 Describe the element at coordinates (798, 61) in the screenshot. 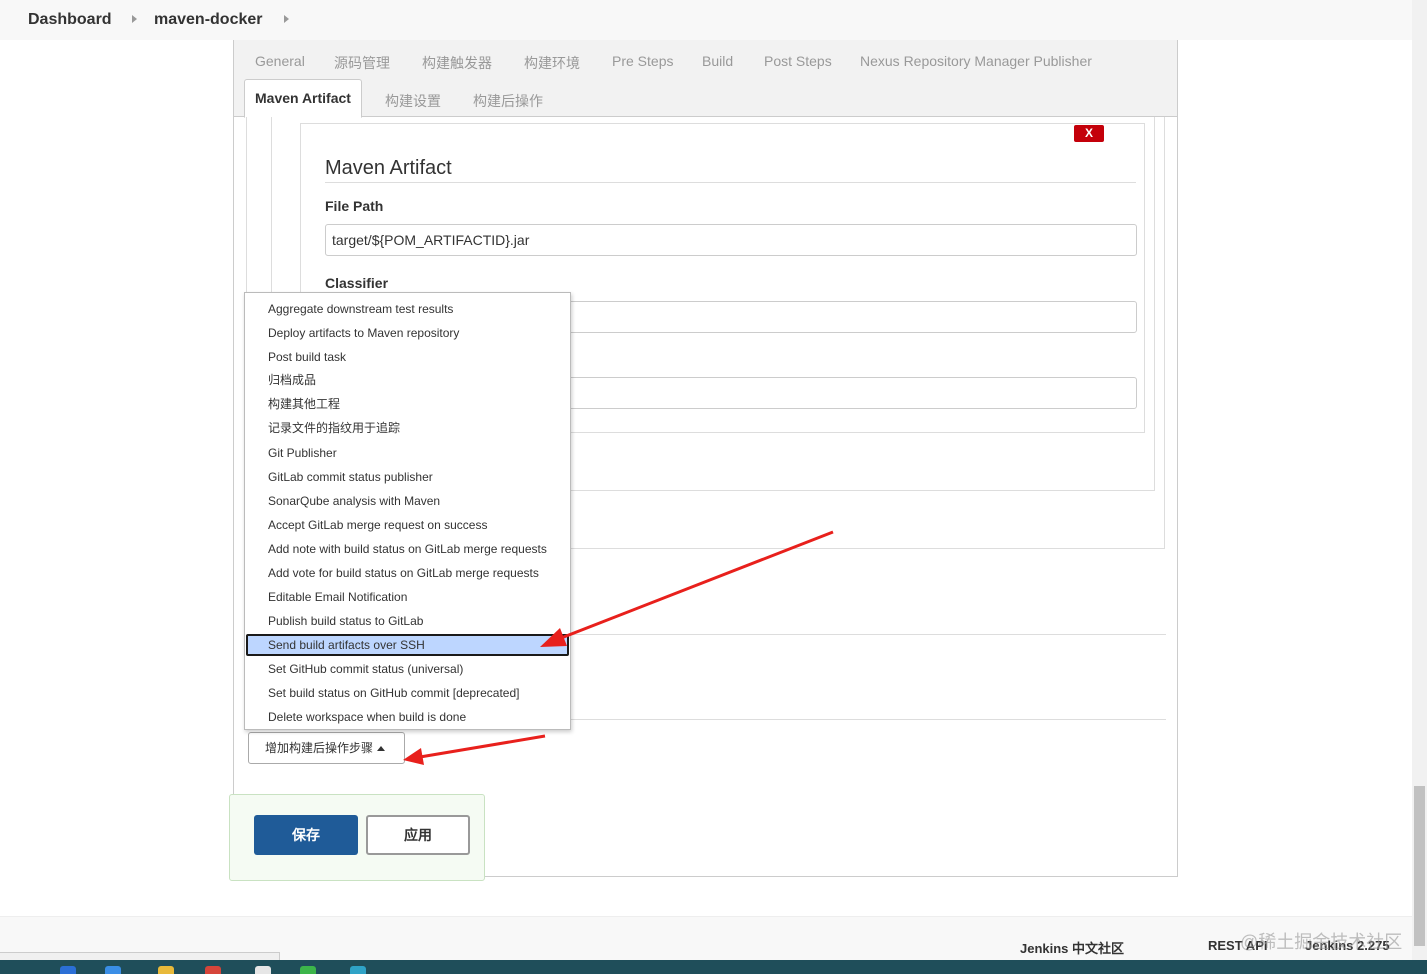

I see `tab-post-steps: Post Steps` at that location.